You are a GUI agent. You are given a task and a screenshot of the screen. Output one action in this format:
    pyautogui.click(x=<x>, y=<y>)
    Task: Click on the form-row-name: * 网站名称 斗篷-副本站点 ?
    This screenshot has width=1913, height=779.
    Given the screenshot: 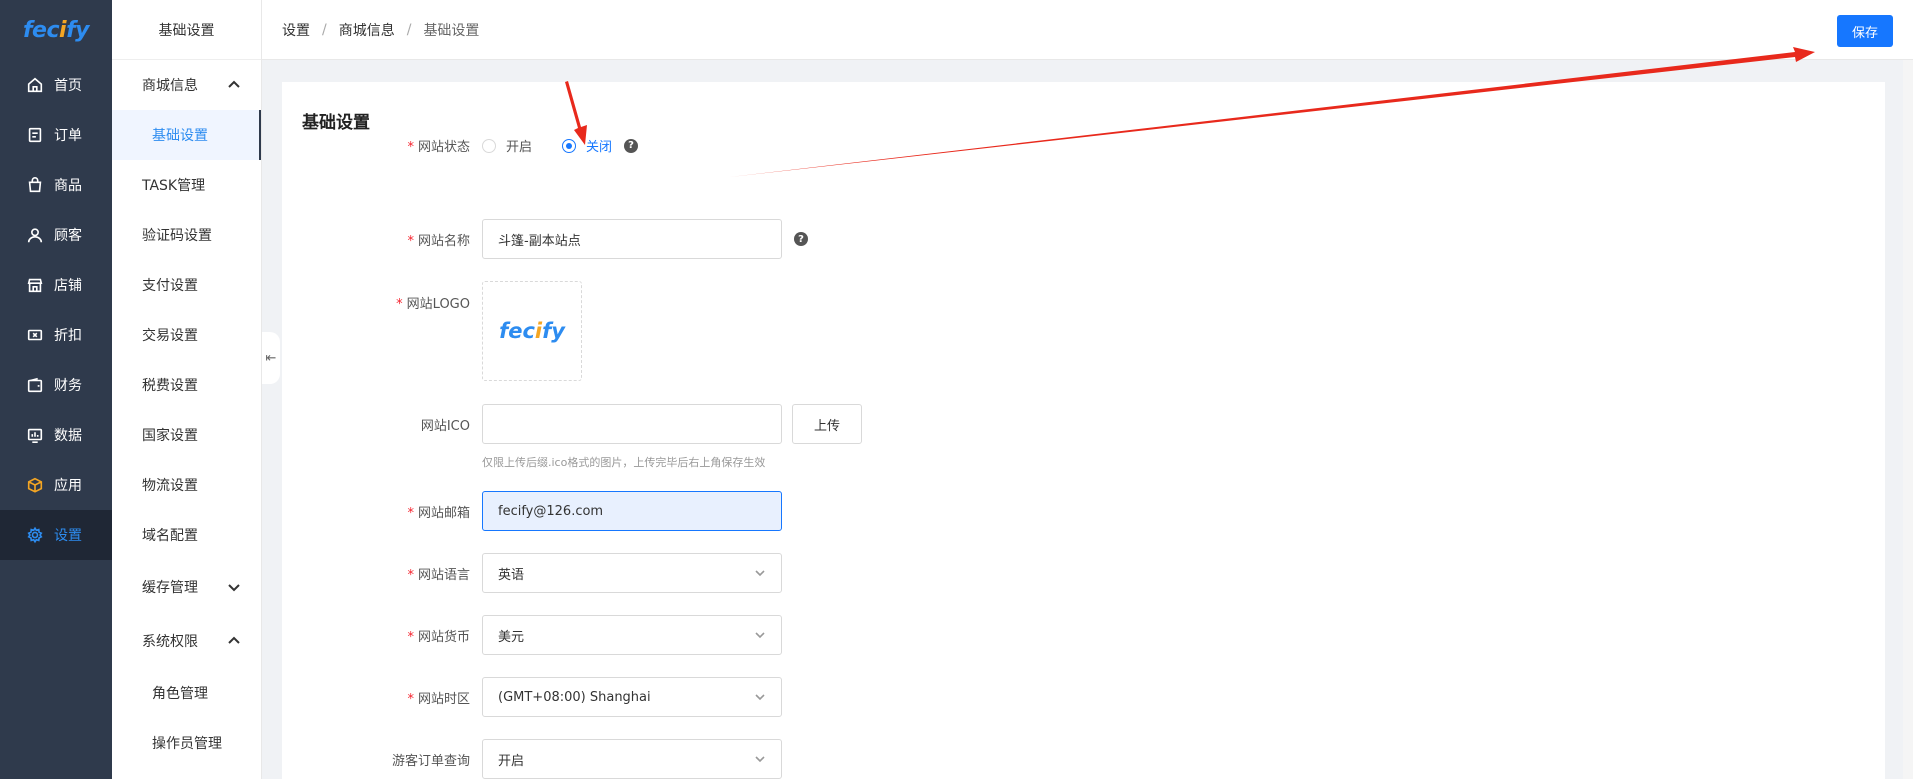 What is the action you would take?
    pyautogui.click(x=1083, y=239)
    